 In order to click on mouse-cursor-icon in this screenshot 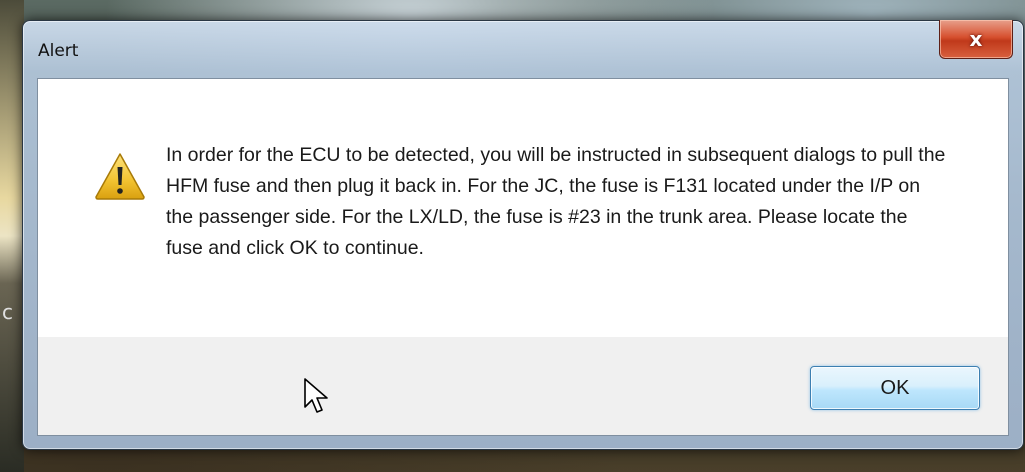, I will do `click(316, 395)`.